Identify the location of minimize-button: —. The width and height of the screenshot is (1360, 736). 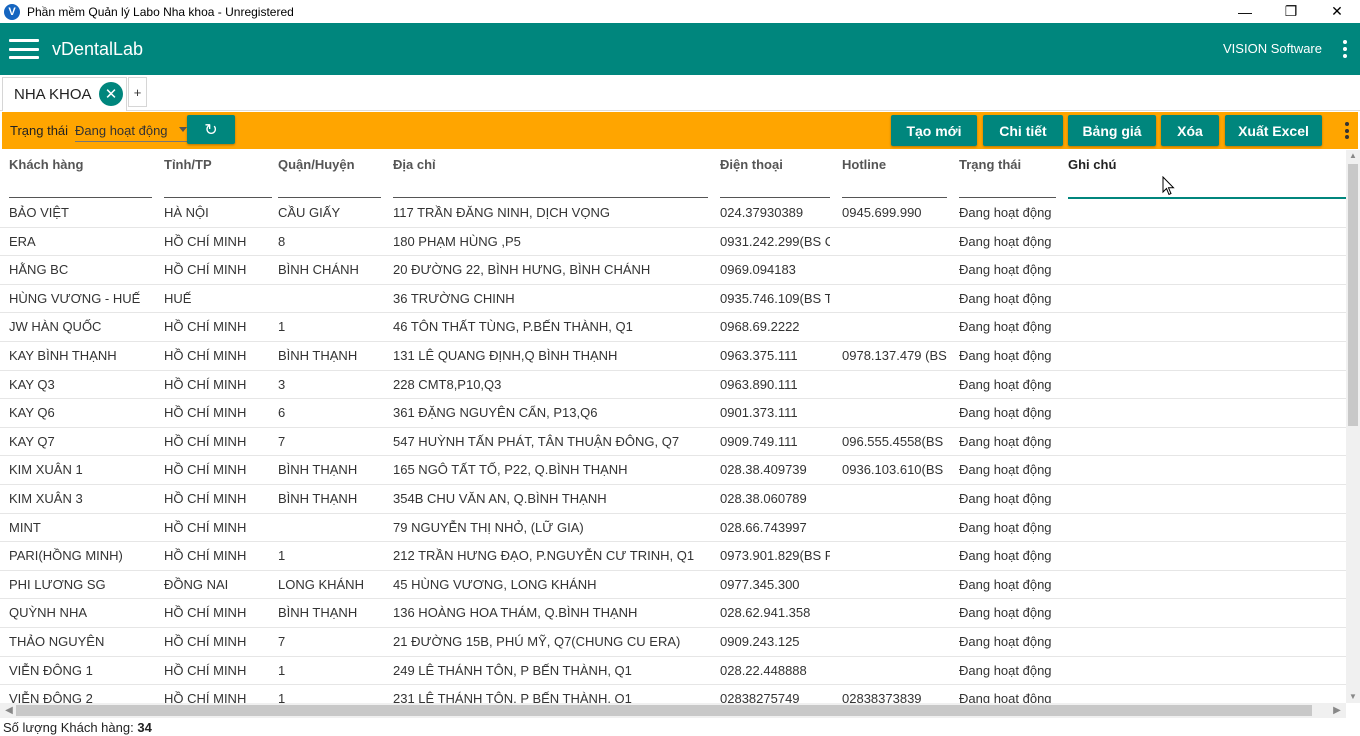
(1245, 11).